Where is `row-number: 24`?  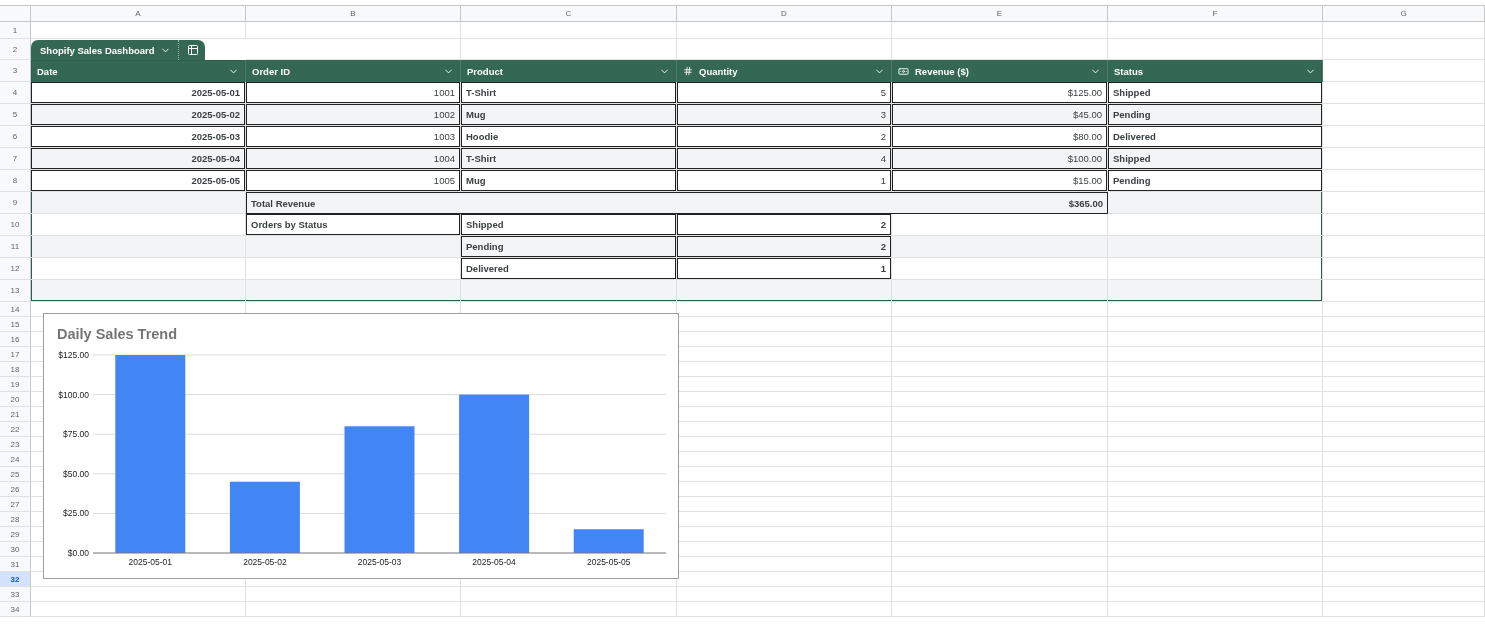 row-number: 24 is located at coordinates (15, 459).